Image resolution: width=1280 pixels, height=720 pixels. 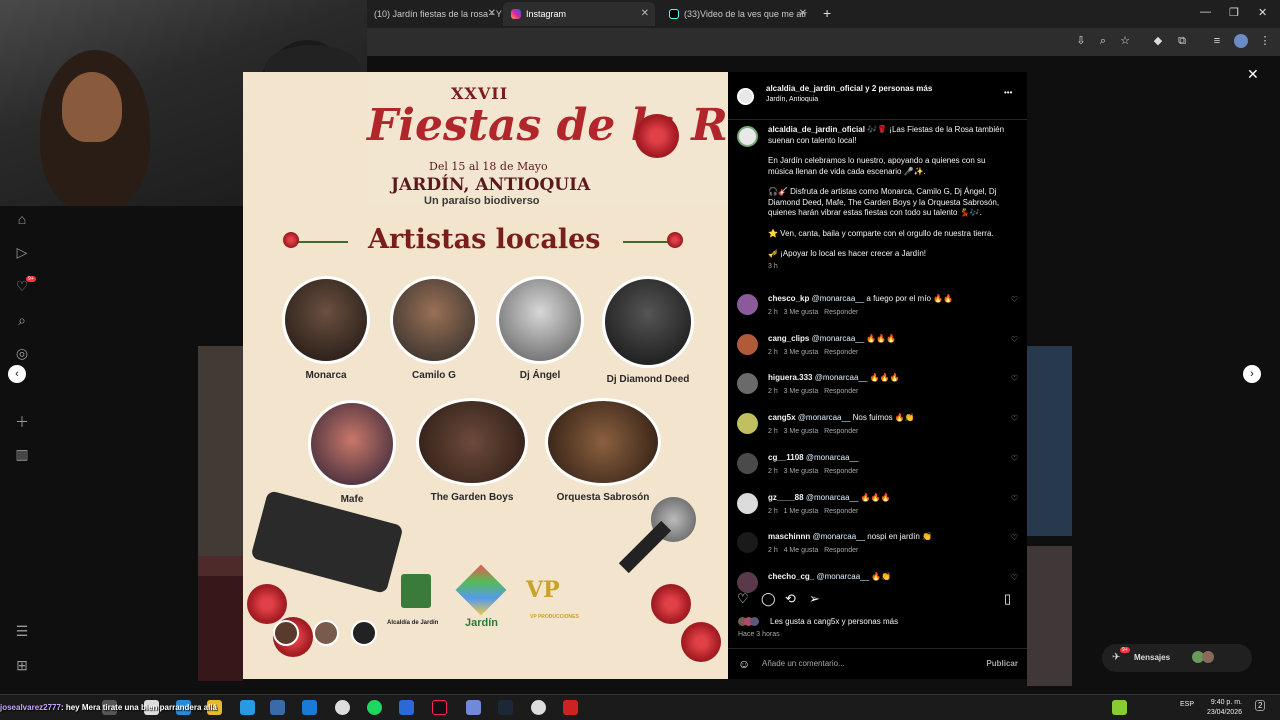 What do you see at coordinates (22, 454) in the screenshot?
I see `dashboard-icon: ▥` at bounding box center [22, 454].